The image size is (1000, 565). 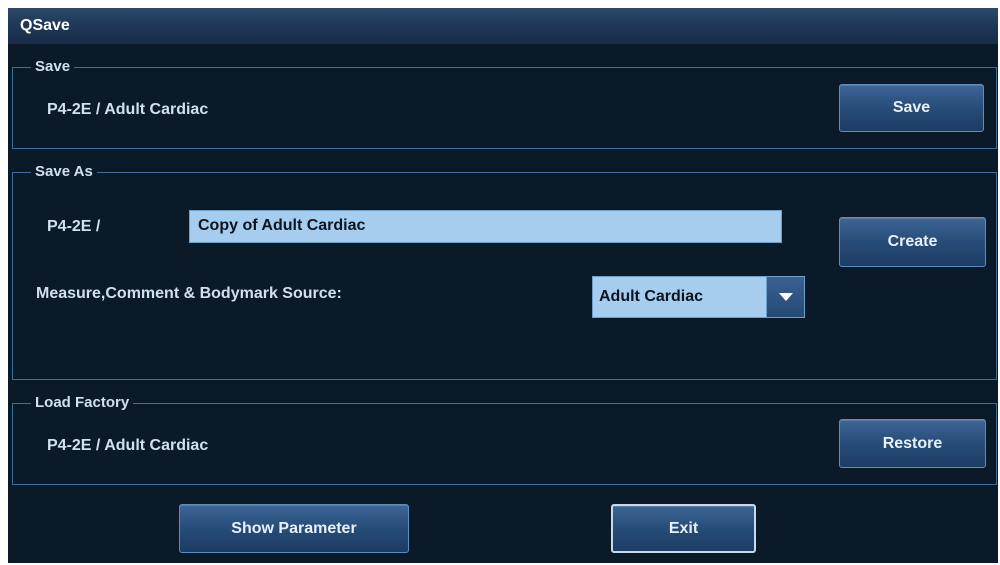 What do you see at coordinates (912, 242) in the screenshot?
I see `create-button: Create` at bounding box center [912, 242].